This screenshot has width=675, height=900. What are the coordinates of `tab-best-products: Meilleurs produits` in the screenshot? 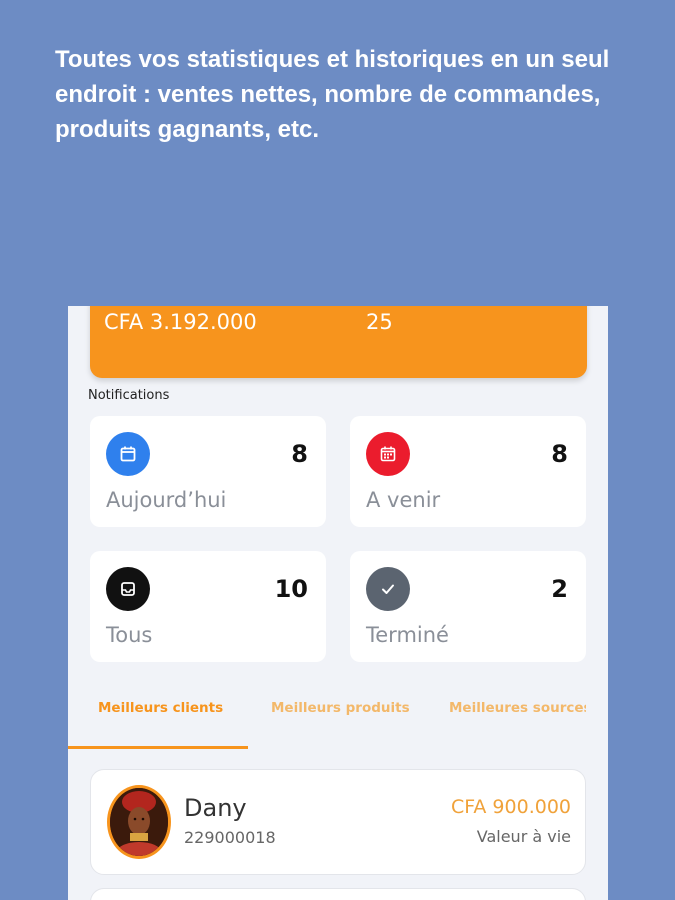 It's located at (346, 708).